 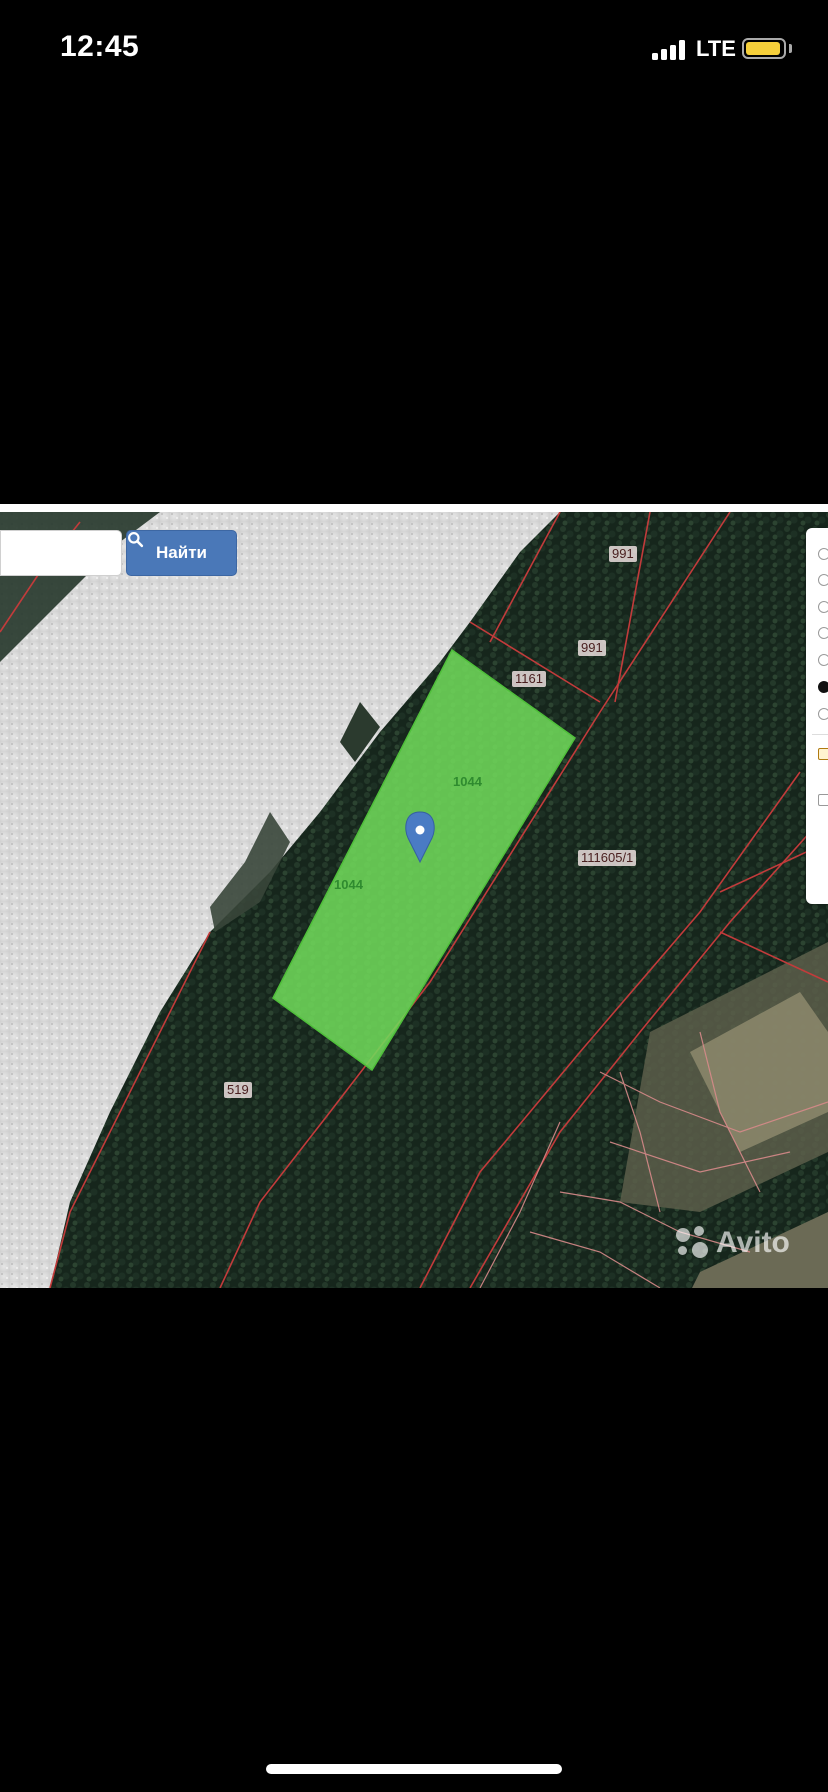 I want to click on avito-logo-icon, so click(x=693, y=1243).